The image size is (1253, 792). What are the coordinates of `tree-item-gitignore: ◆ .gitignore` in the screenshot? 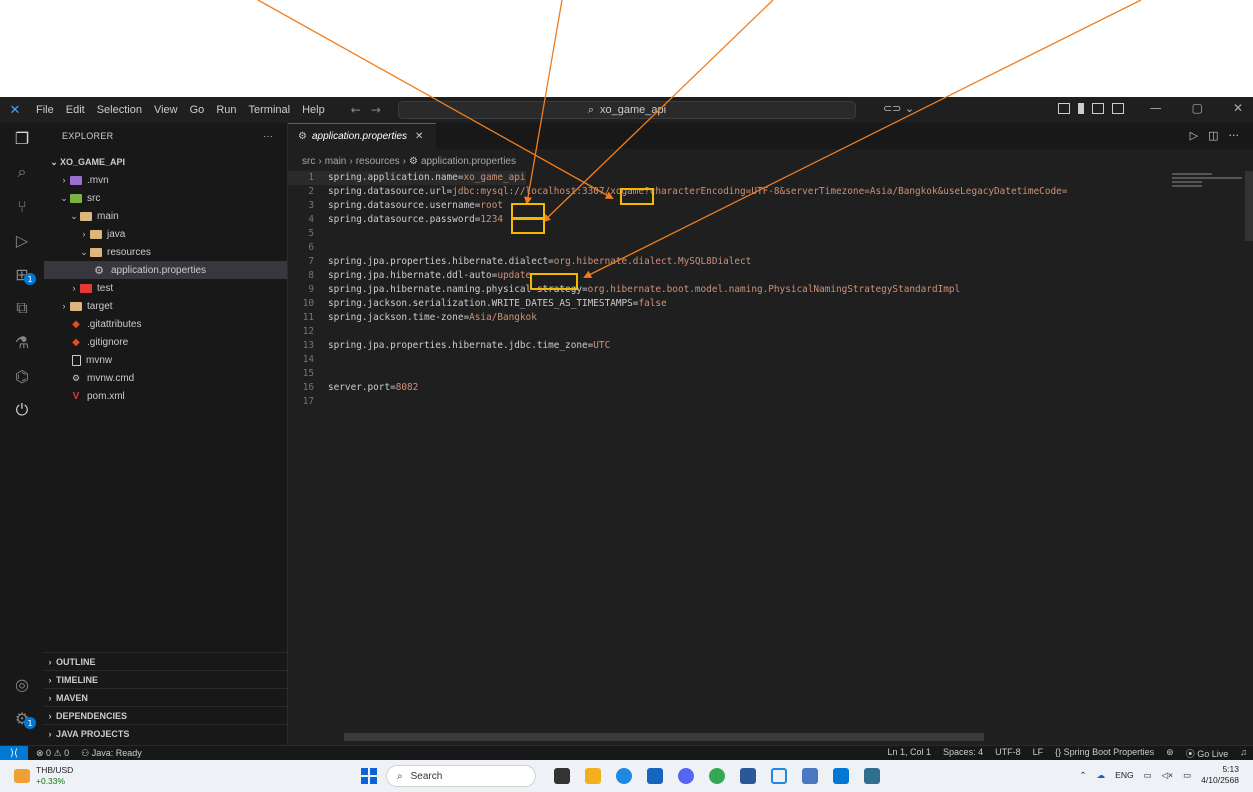 It's located at (165, 342).